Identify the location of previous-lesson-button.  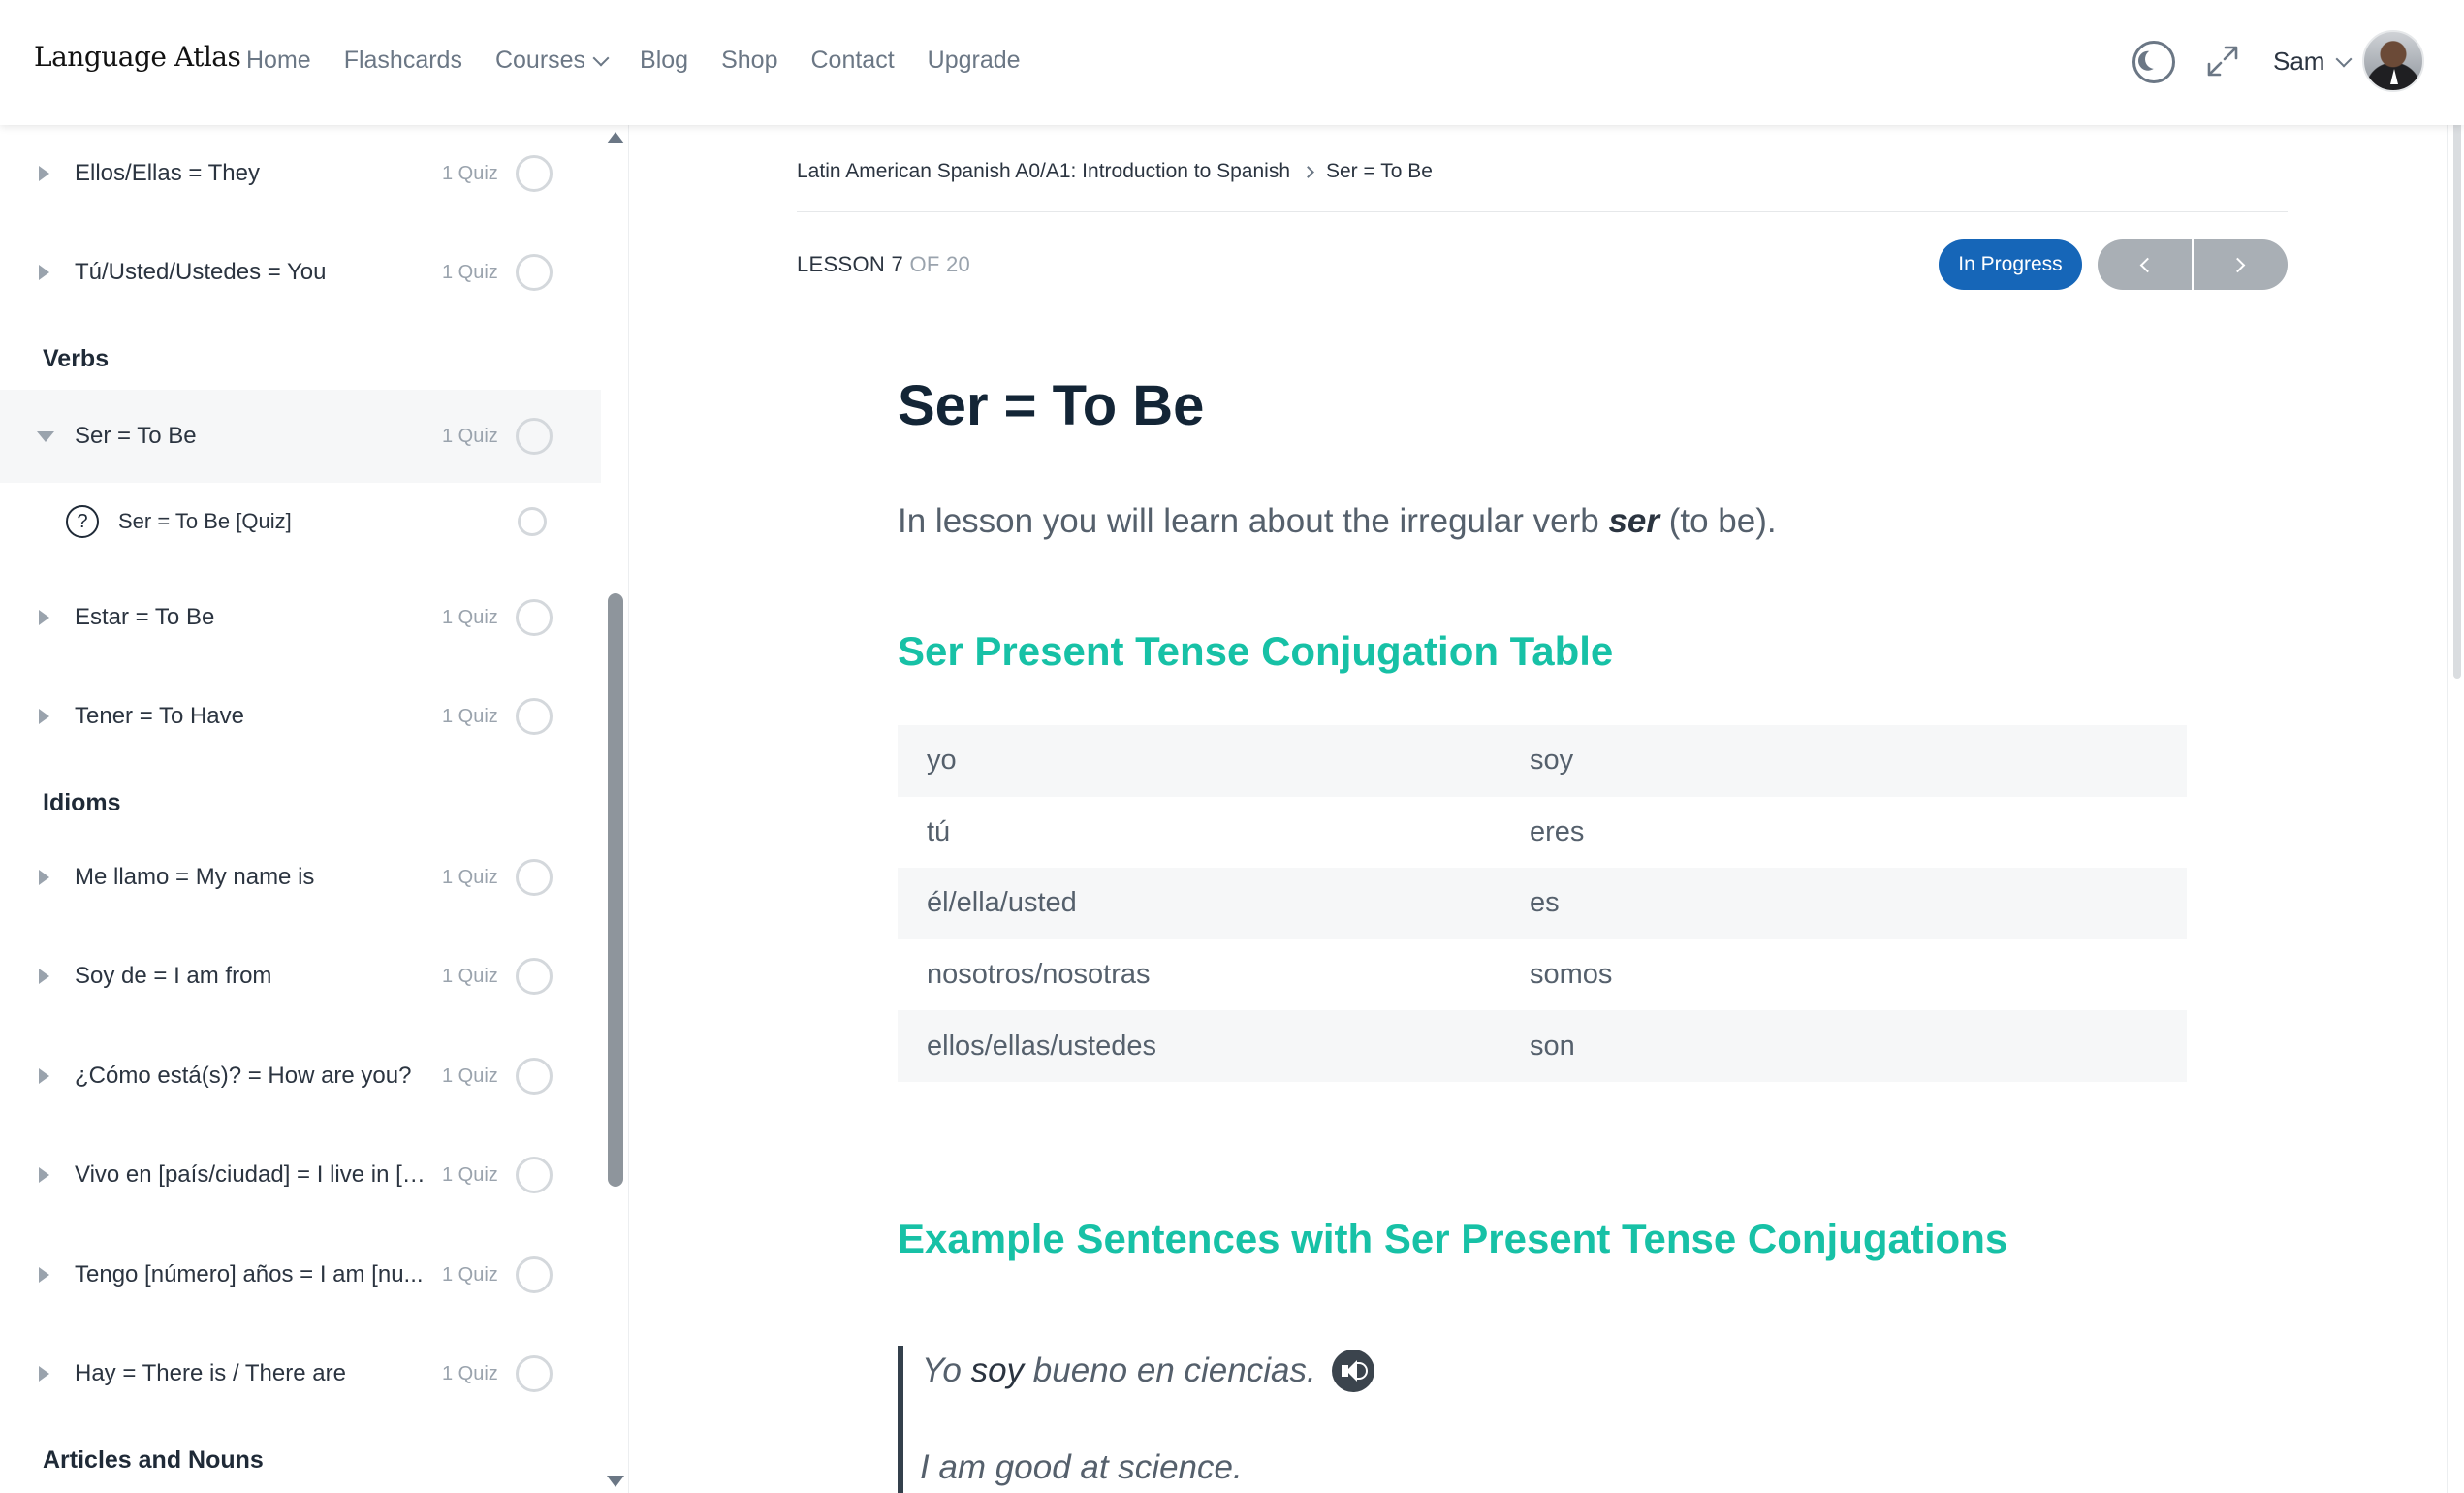
(2145, 264).